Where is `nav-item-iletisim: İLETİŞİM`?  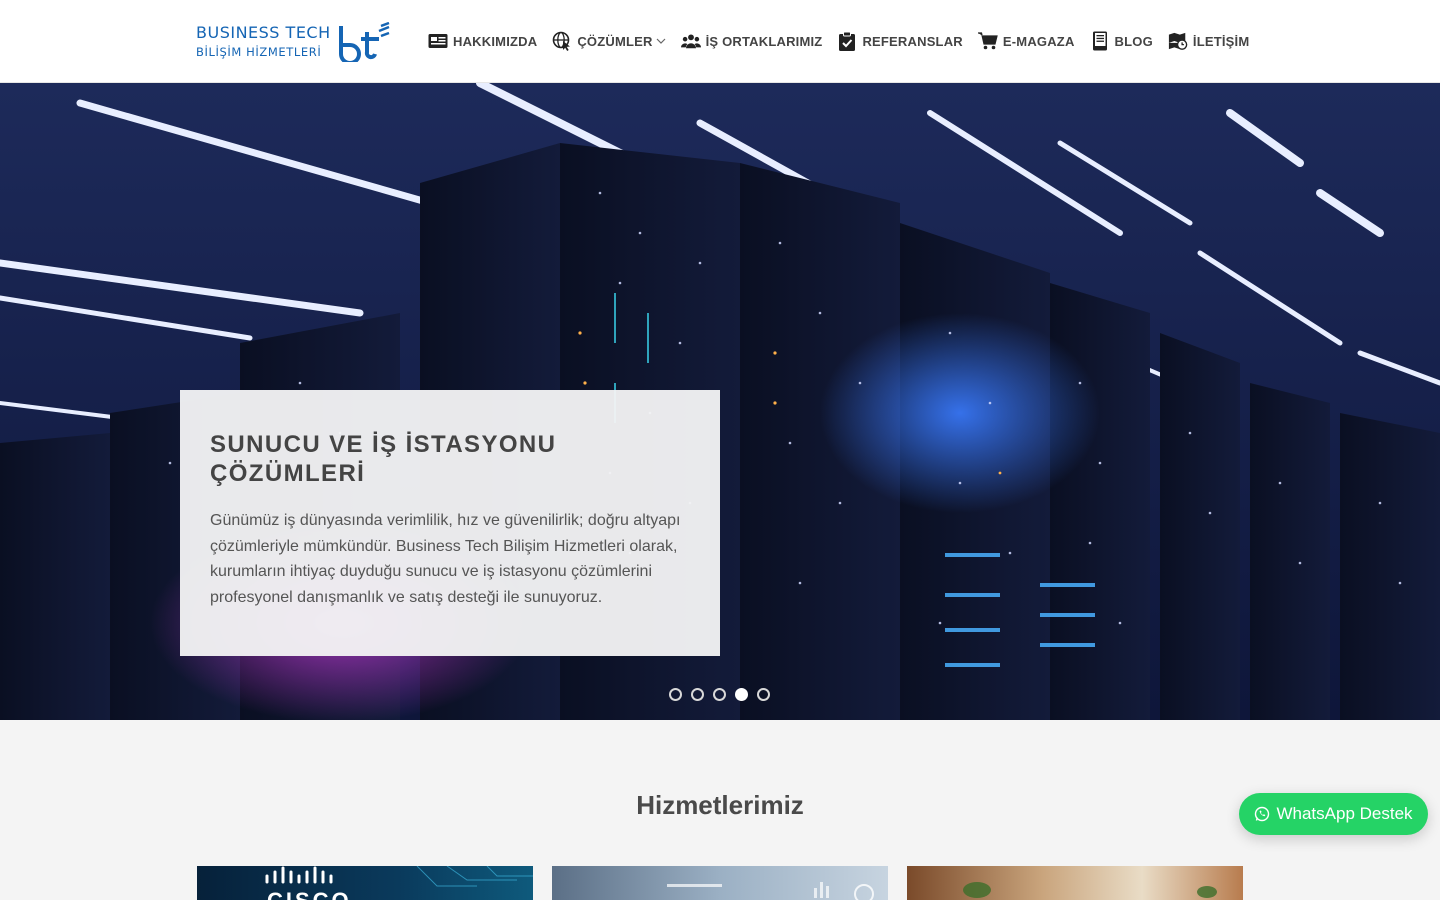
nav-item-iletisim: İLETİŞİM is located at coordinates (1209, 41).